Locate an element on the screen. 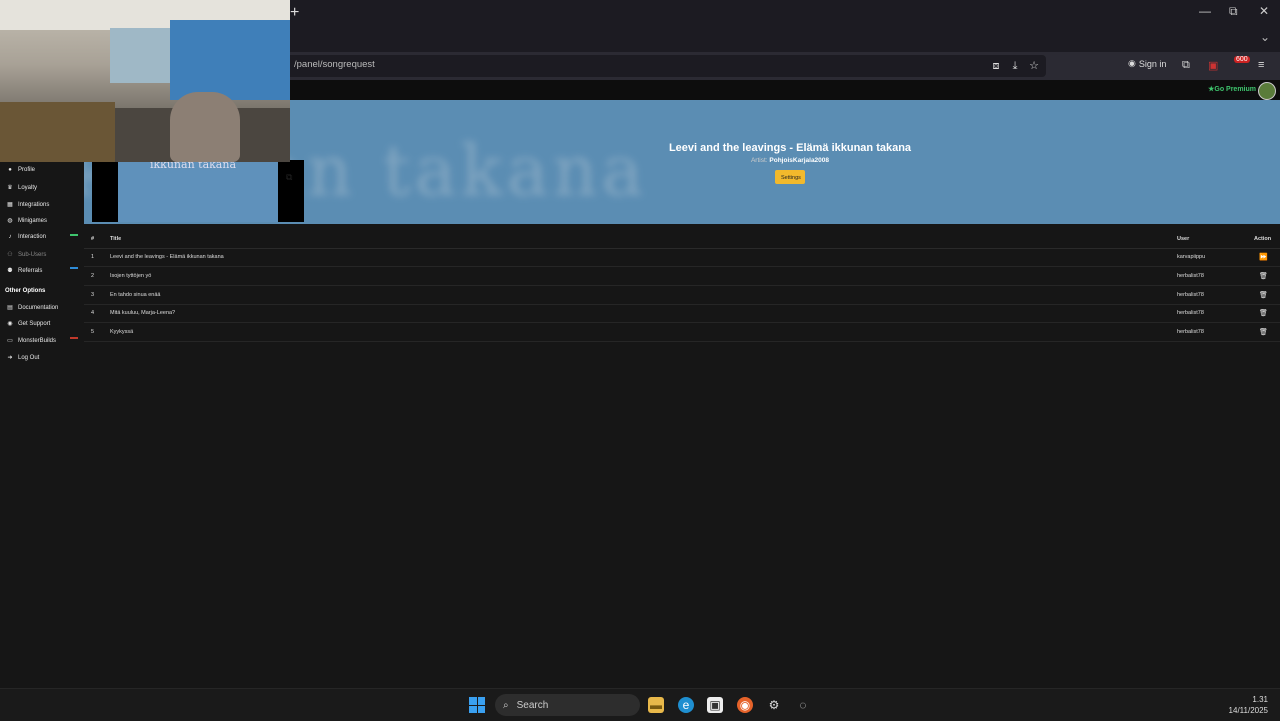 This screenshot has height=721, width=1280. skip-icon: ⏩ is located at coordinates (1263, 257).